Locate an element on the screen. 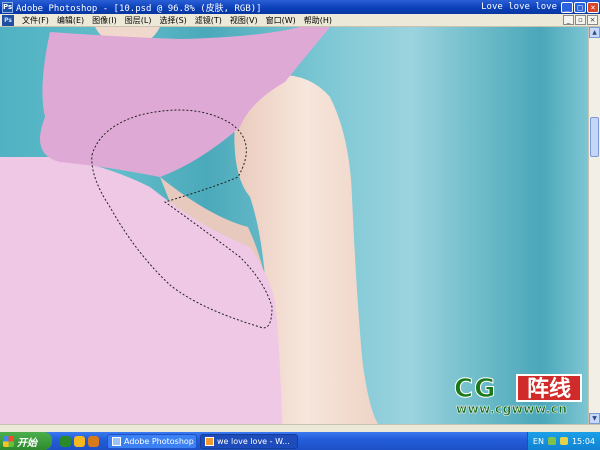 The width and height of the screenshot is (600, 450). watermark-url: www.cgwww.cn is located at coordinates (512, 409).